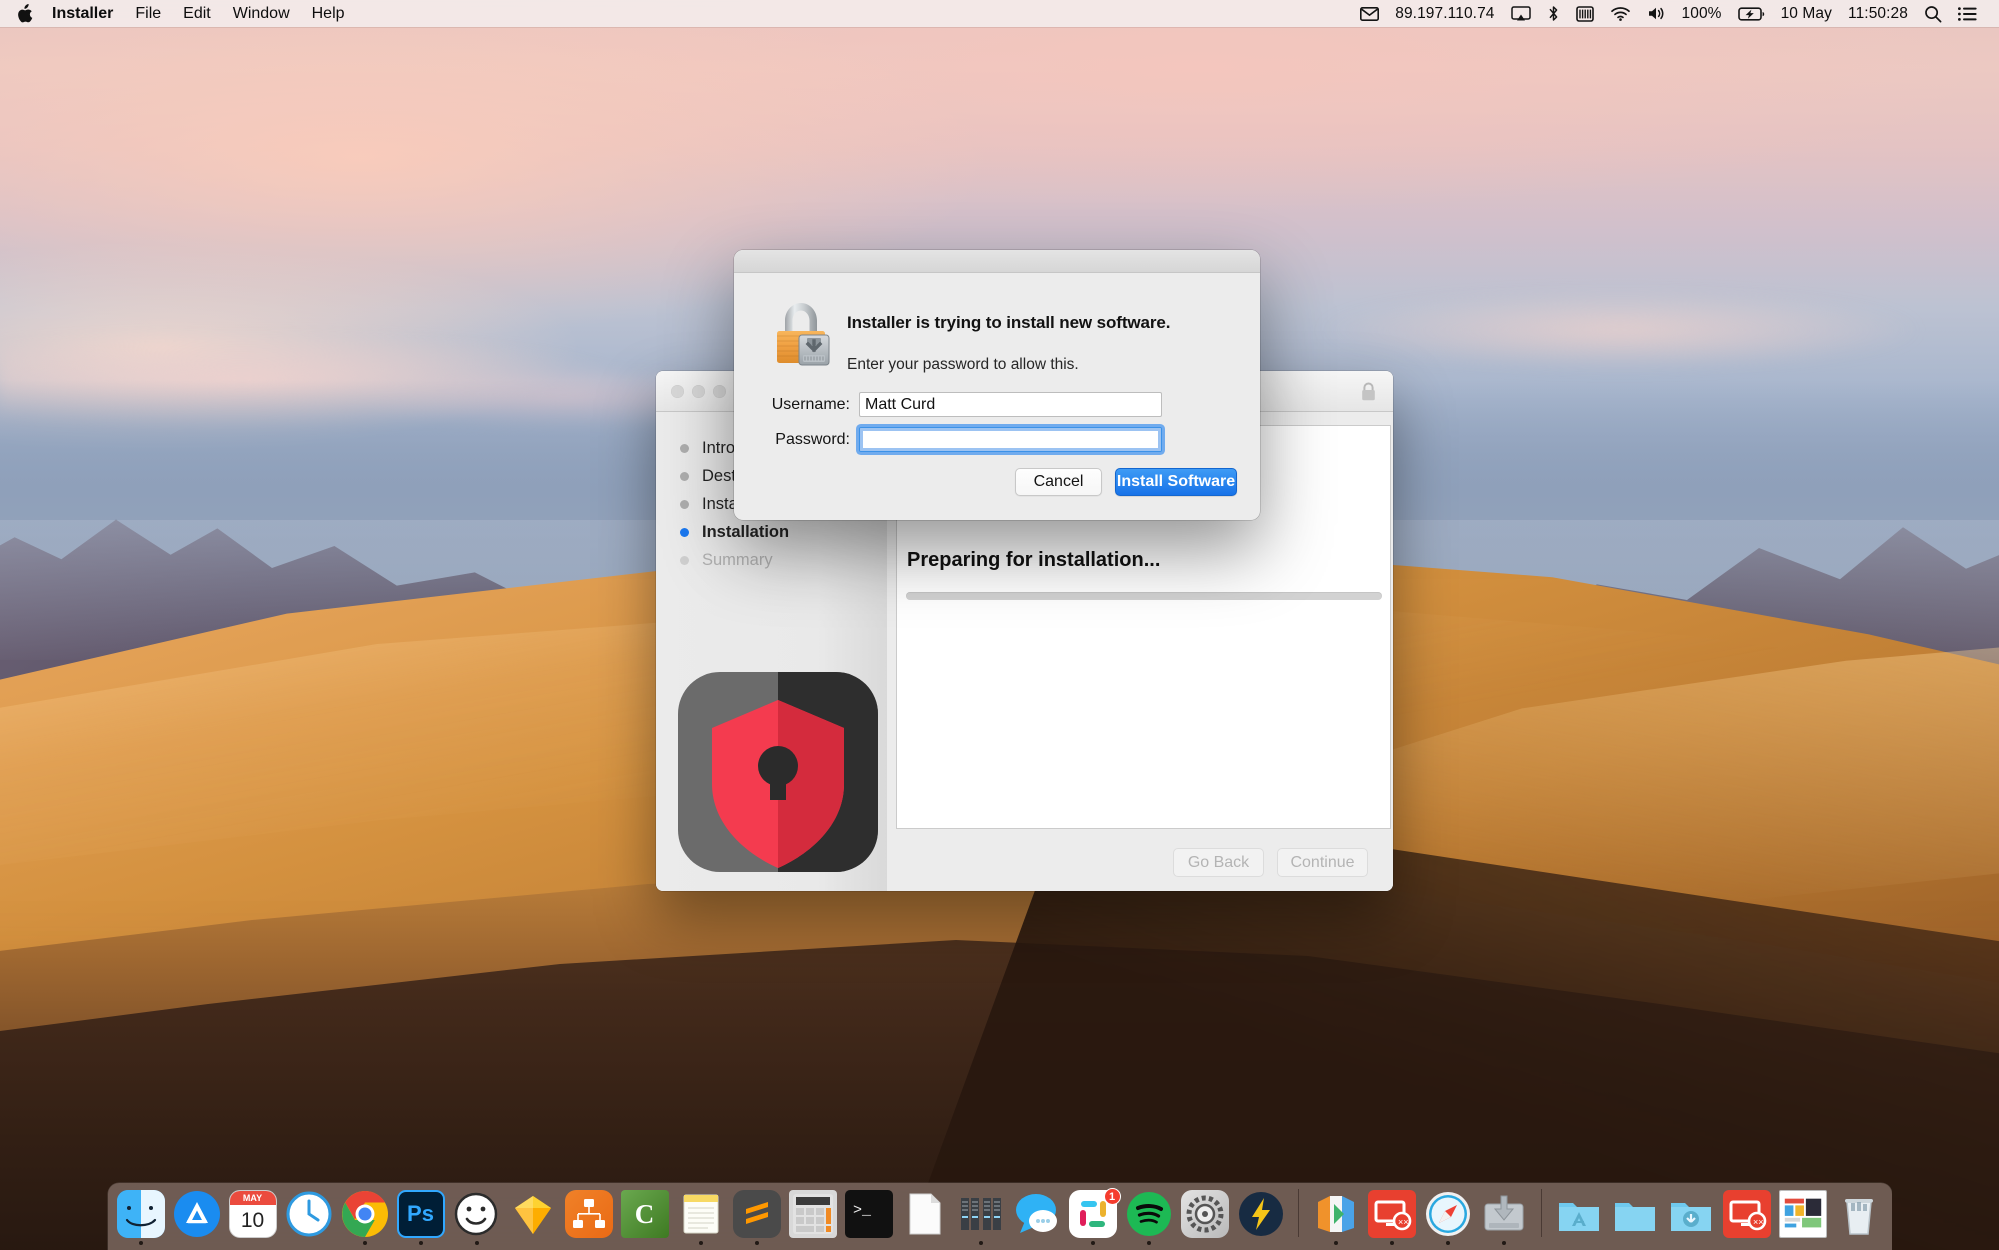  What do you see at coordinates (756, 1216) in the screenshot?
I see `dock-item-sublime-text` at bounding box center [756, 1216].